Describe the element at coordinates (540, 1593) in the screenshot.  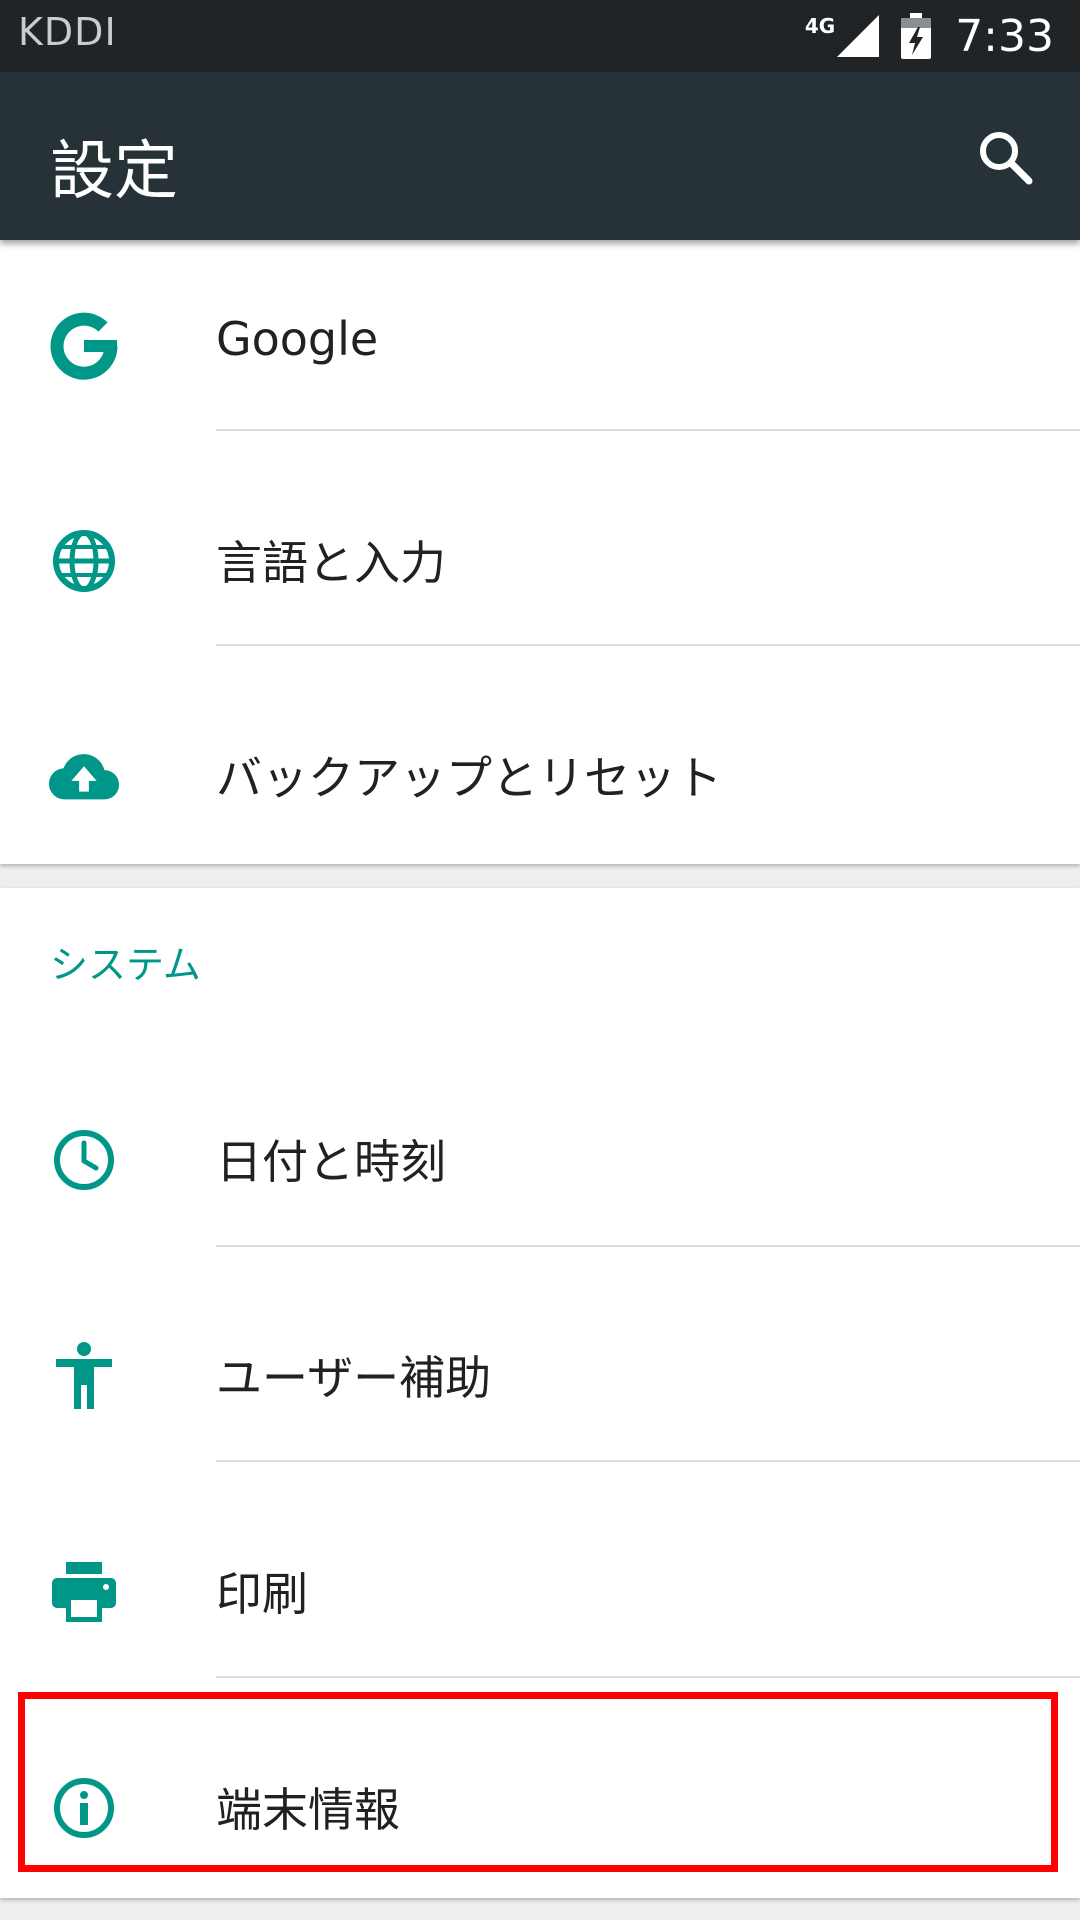
I see `settings-item-printing: 印刷` at that location.